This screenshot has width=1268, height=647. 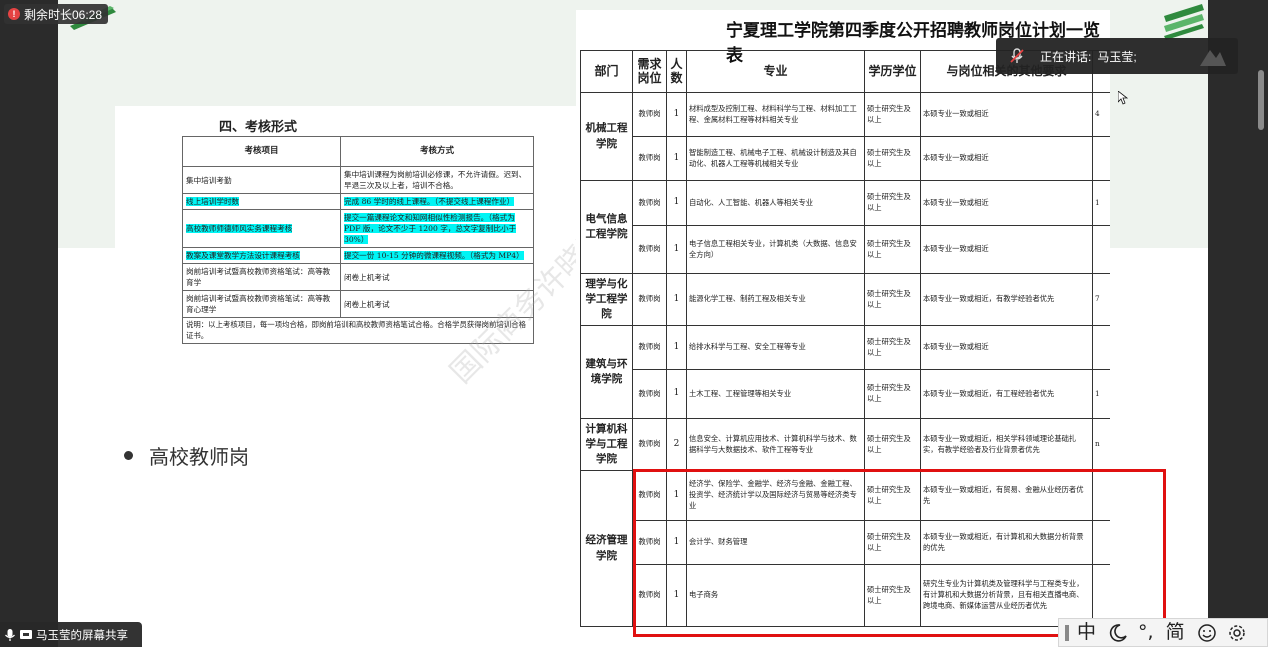 I want to click on major-cell: 材料成型及控制工程、材料科学与工程、材料加工工程、金属材料工程等材料相关专业, so click(x=775, y=114).